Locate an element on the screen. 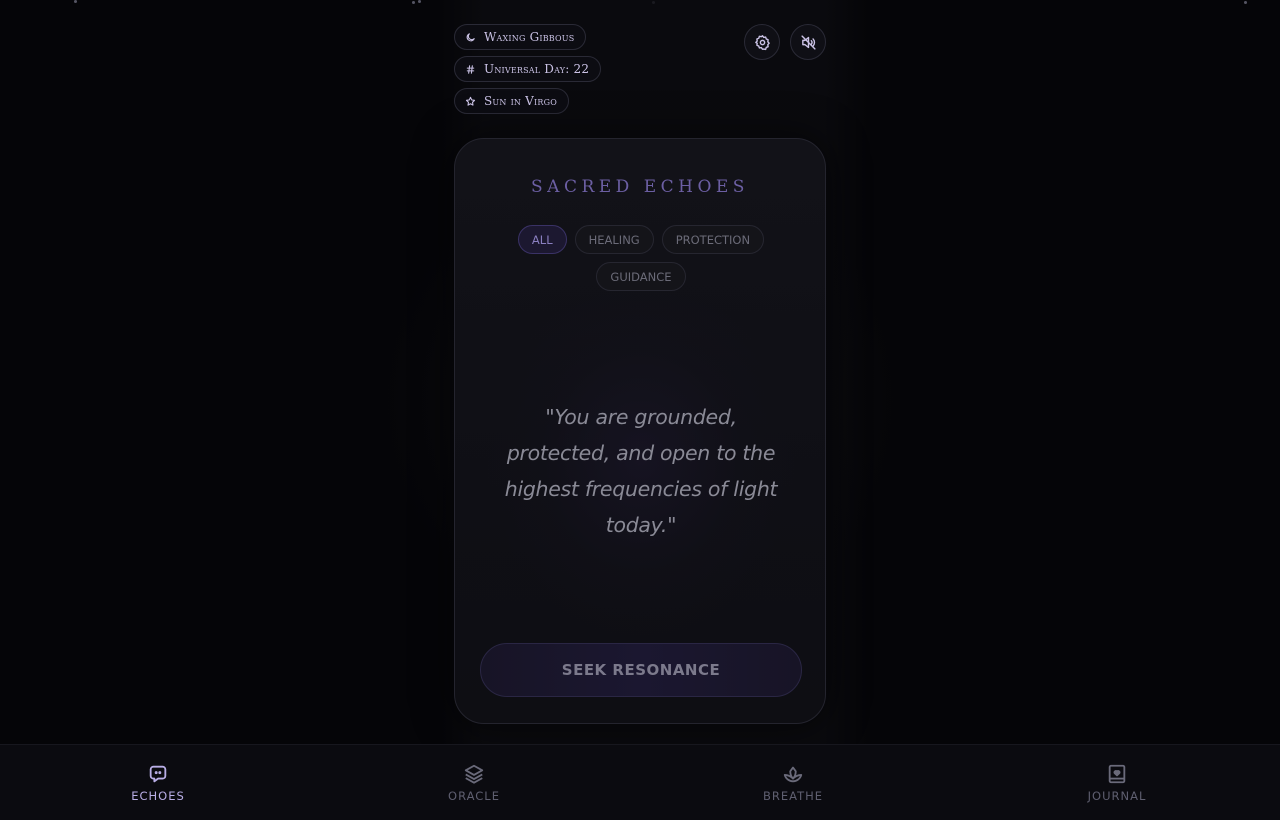  chat-icon is located at coordinates (158, 774).